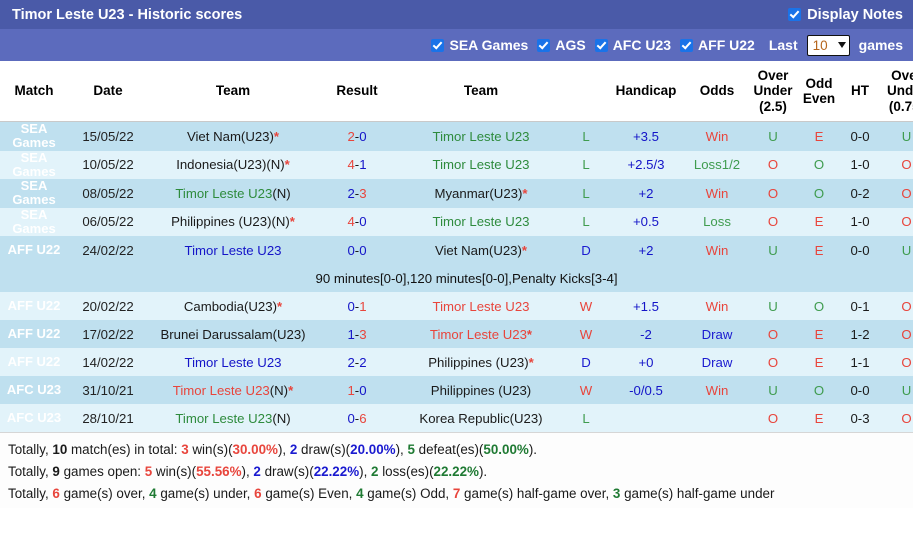  Describe the element at coordinates (902, 76) in the screenshot. I see `header-ou075-line1: Over` at that location.